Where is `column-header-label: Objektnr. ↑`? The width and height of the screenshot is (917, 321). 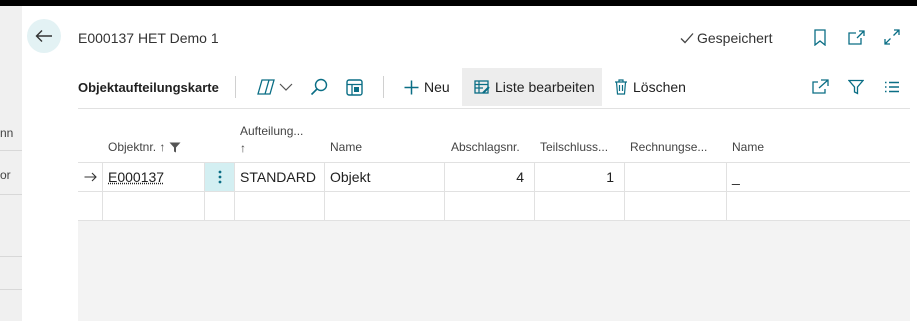 column-header-label: Objektnr. ↑ is located at coordinates (137, 147).